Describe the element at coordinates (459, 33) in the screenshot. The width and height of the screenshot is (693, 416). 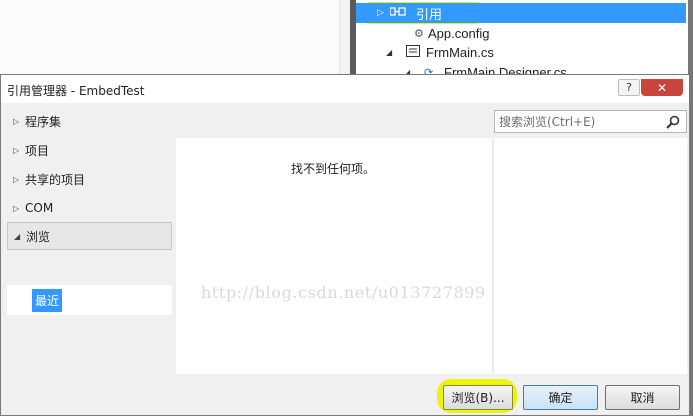
I see `tree-node-label: App.config` at that location.